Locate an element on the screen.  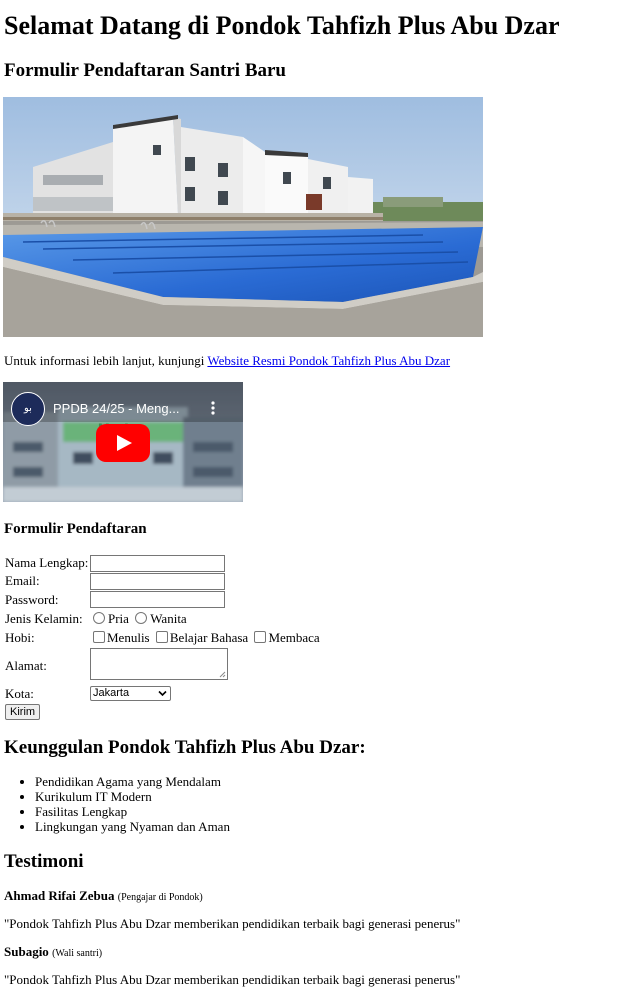
kota-select: Jakarta is located at coordinates (130, 693).